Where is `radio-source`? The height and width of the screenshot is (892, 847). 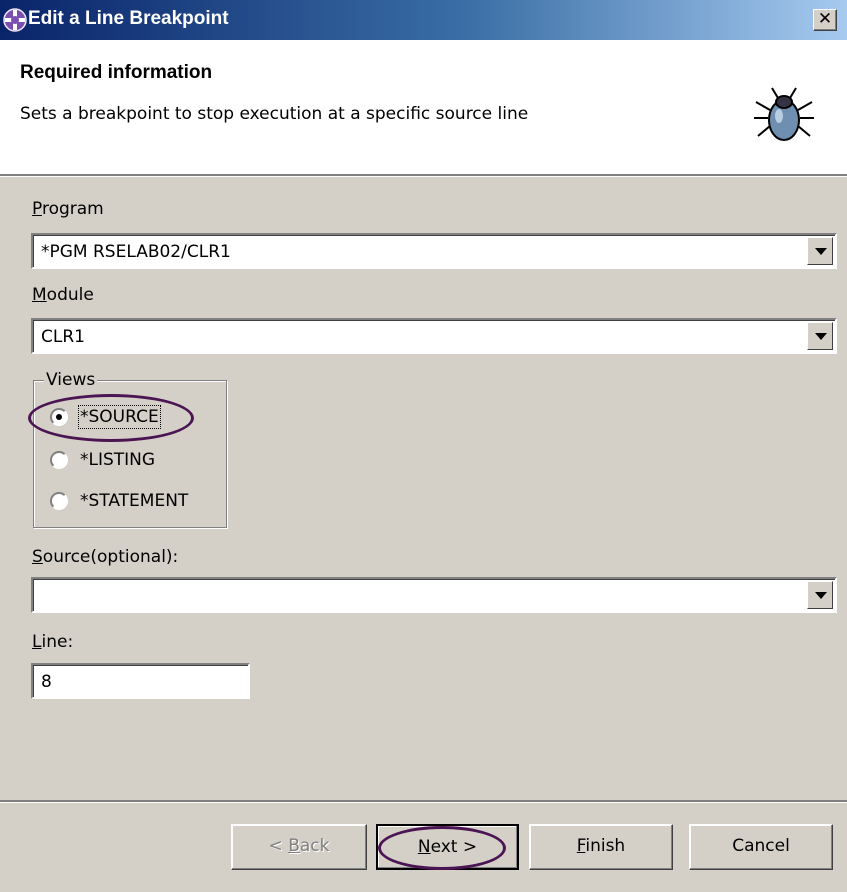
radio-source is located at coordinates (59, 417).